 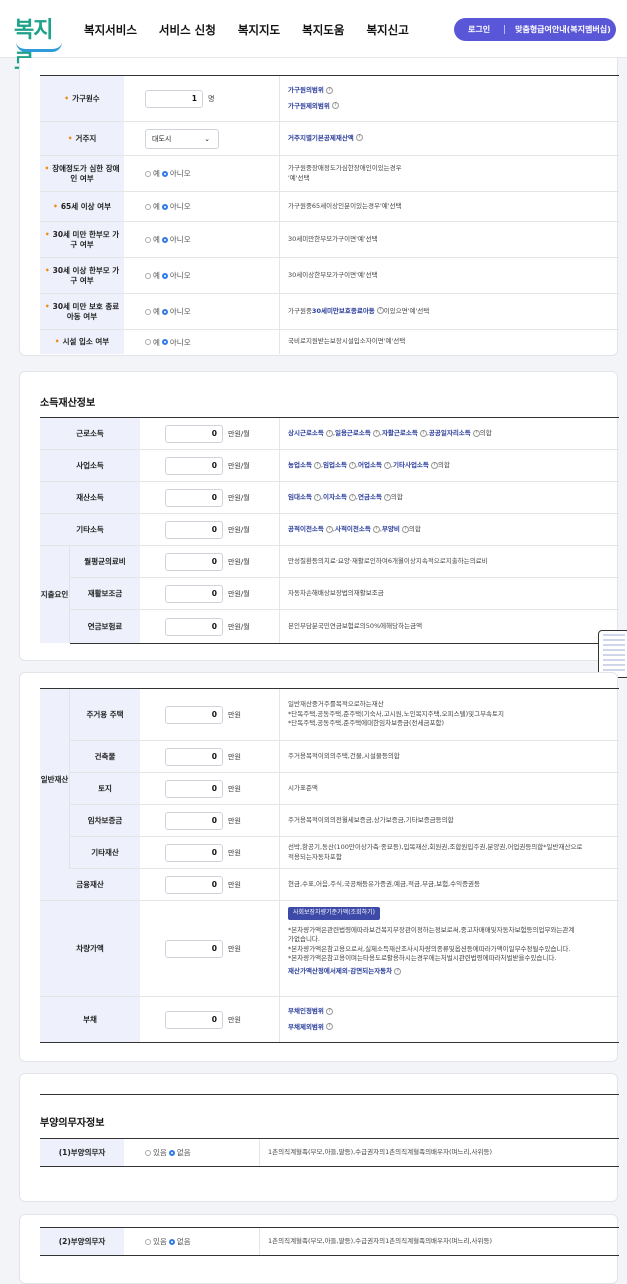 I want to click on household-exclude-link: 가구원제외범위, so click(x=309, y=106).